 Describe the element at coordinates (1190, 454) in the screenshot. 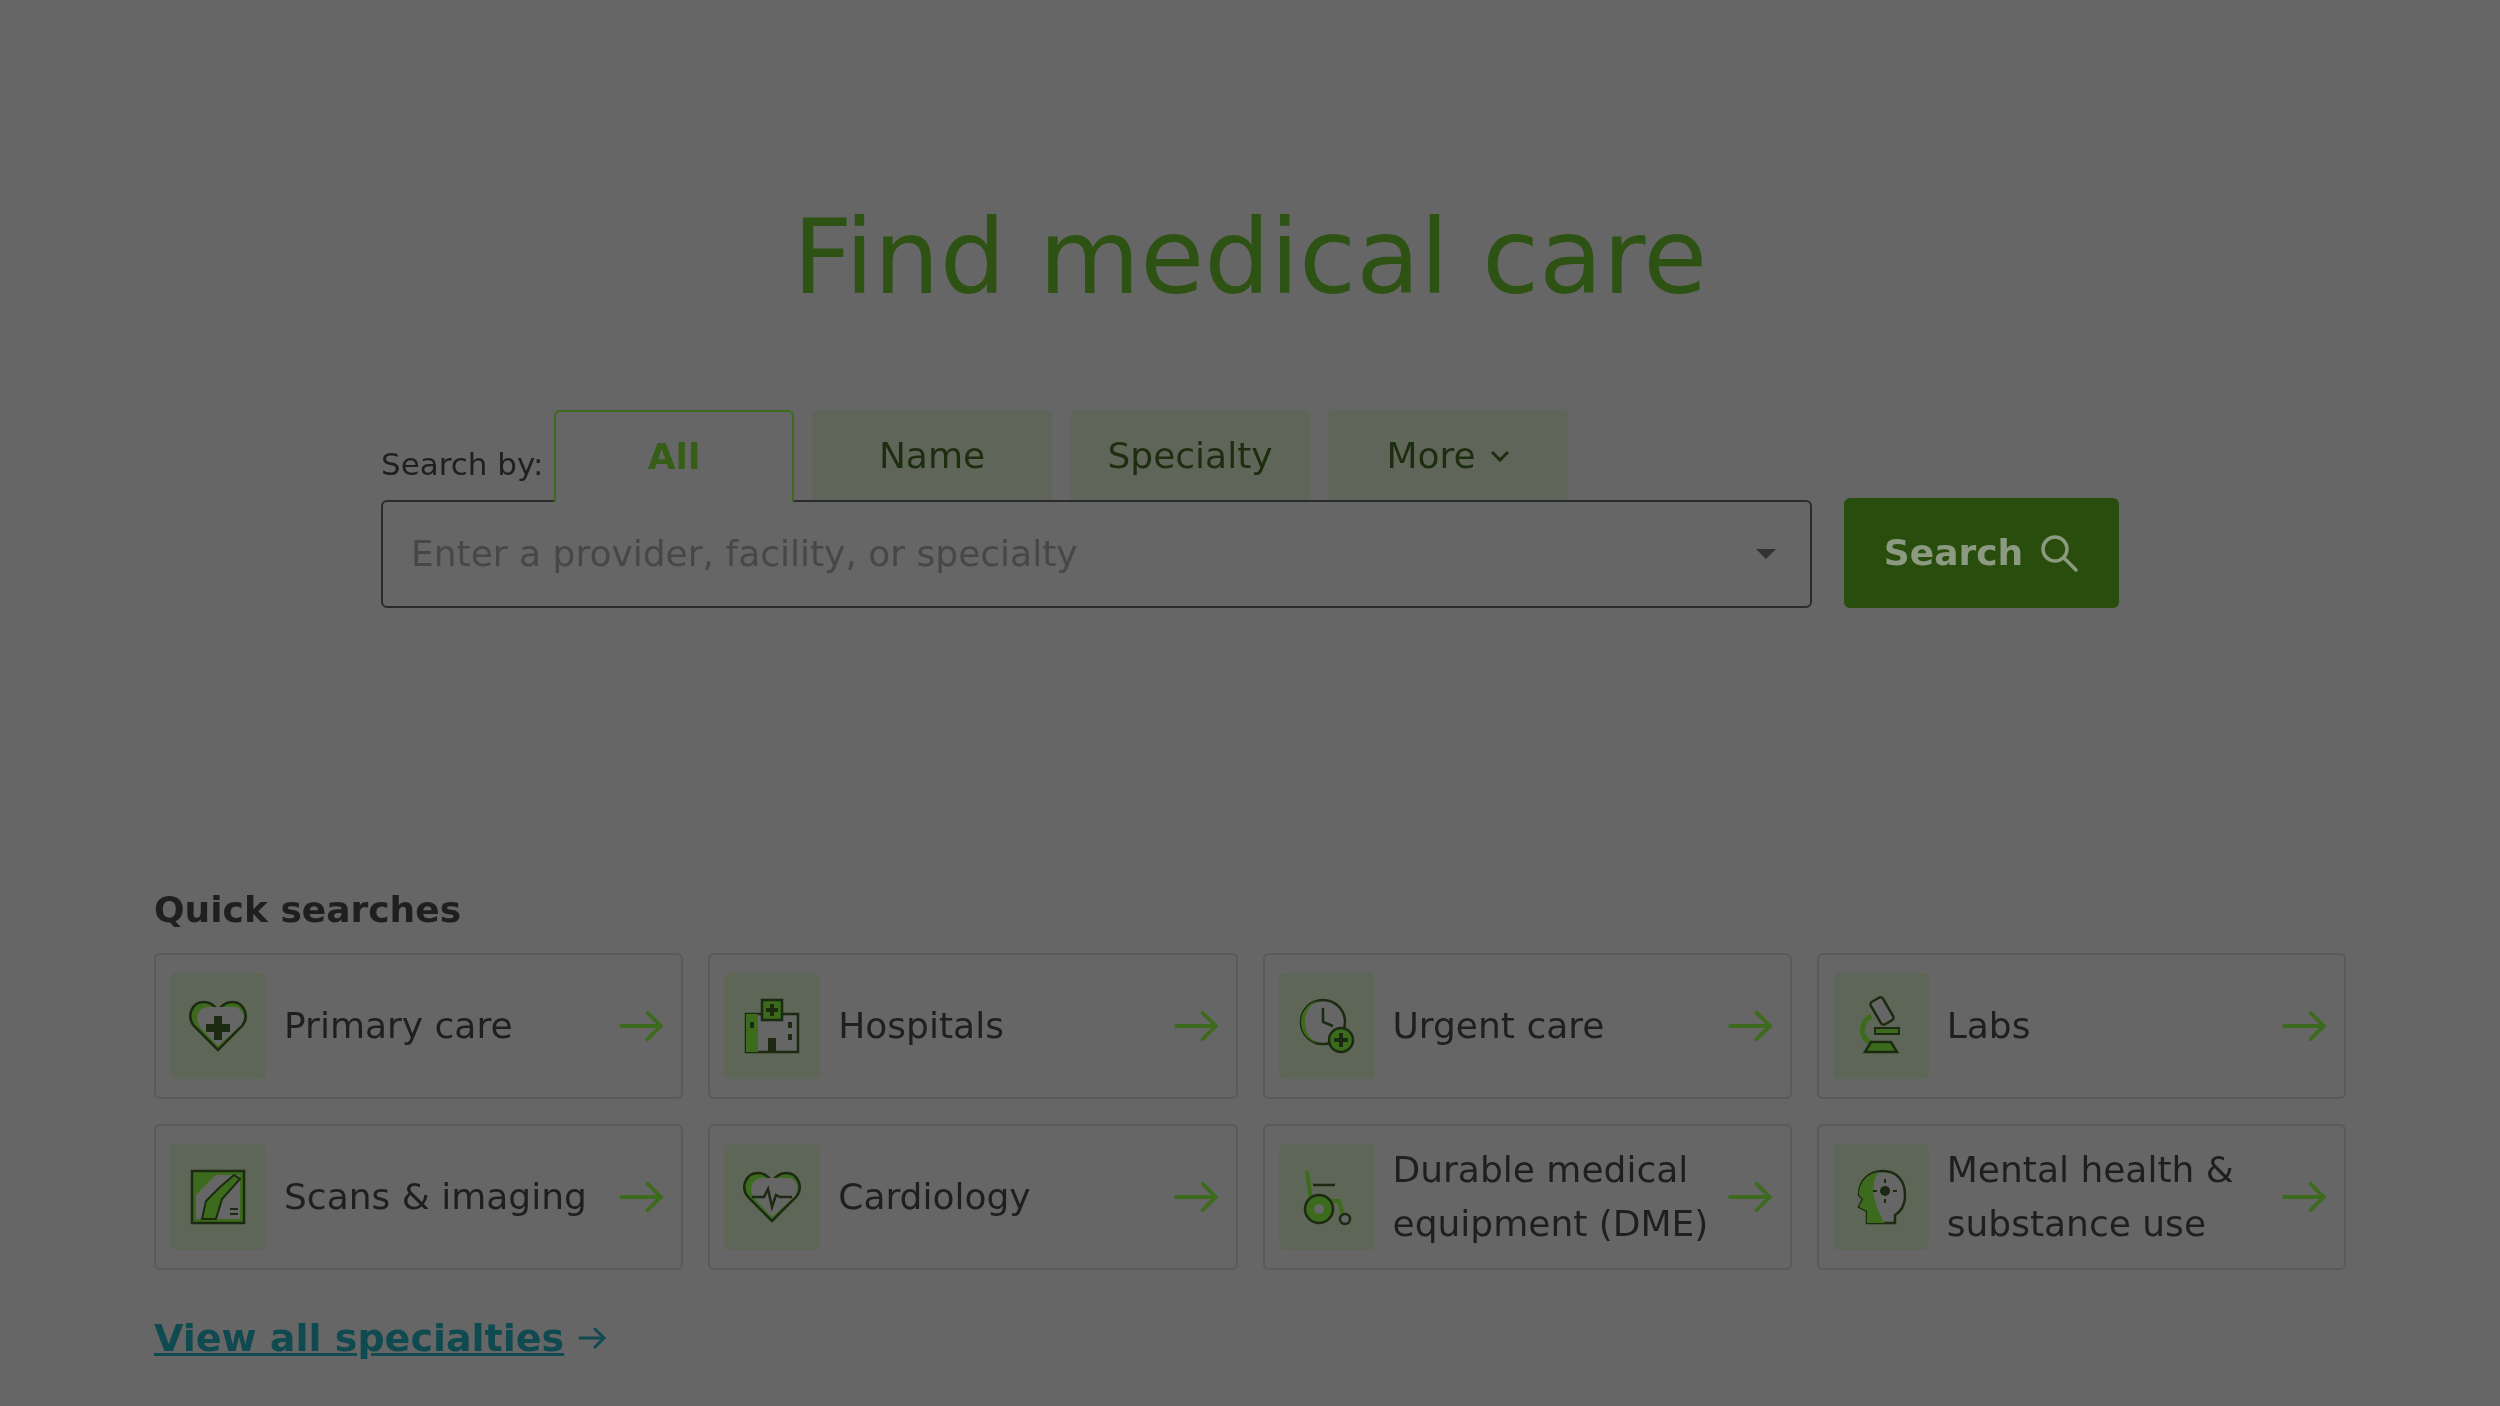

I see `search-tab: Specialty` at that location.